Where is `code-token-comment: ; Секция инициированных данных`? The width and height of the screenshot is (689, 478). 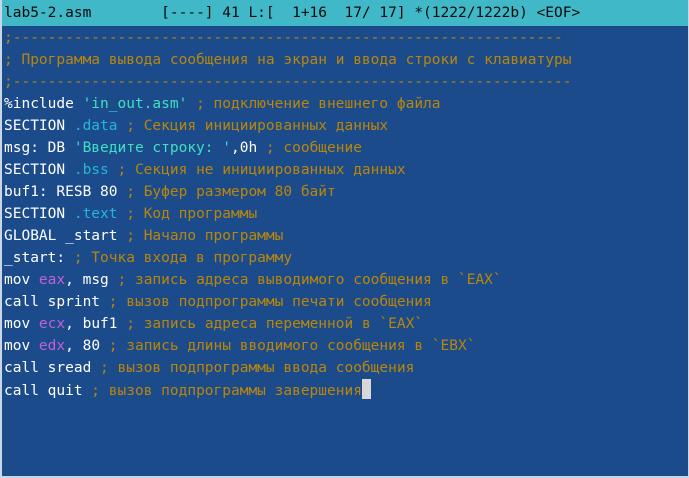
code-token-comment: ; Секция инициированных данных is located at coordinates (253, 126).